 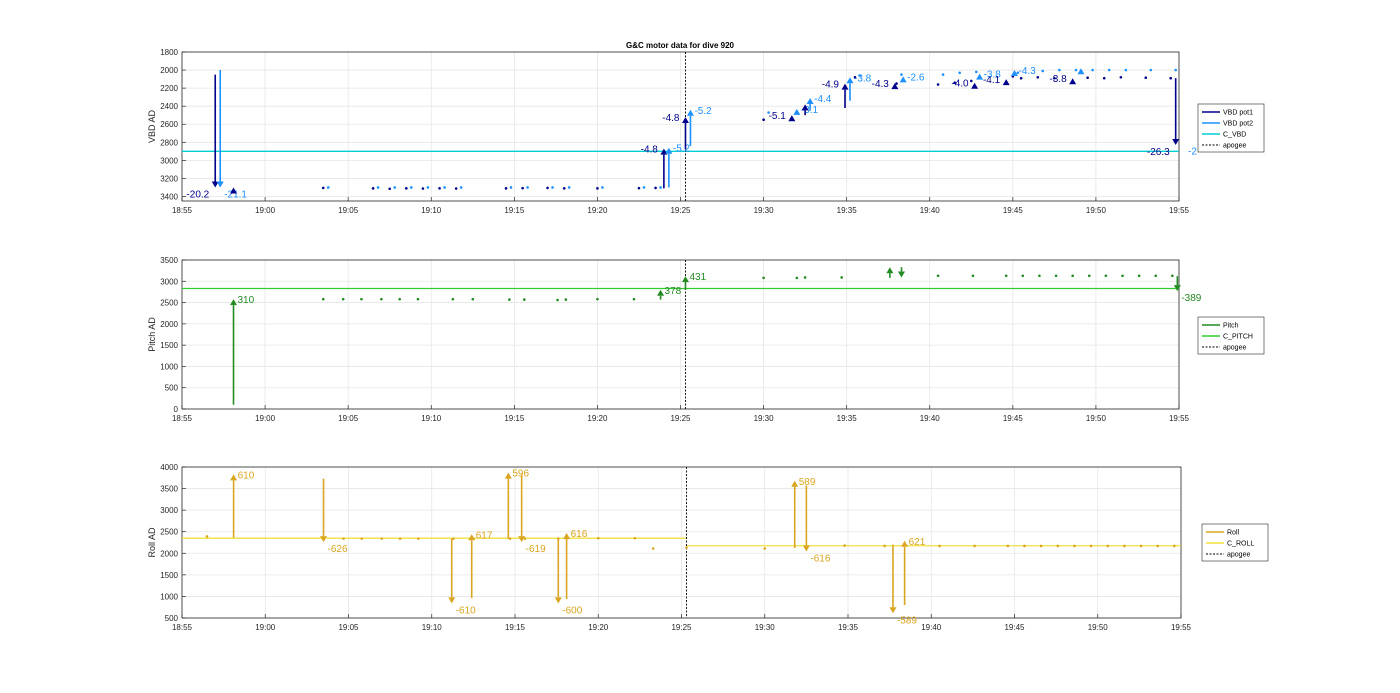 What do you see at coordinates (917, 542) in the screenshot?
I see `move-label: 621` at bounding box center [917, 542].